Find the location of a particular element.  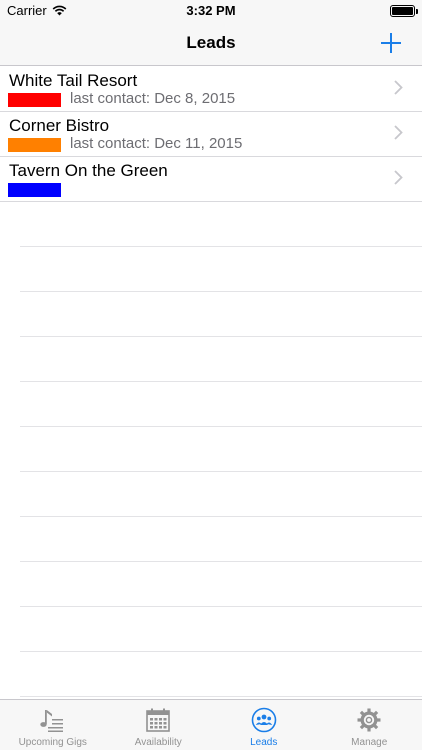

tab-availability: Availability is located at coordinates (159, 725).